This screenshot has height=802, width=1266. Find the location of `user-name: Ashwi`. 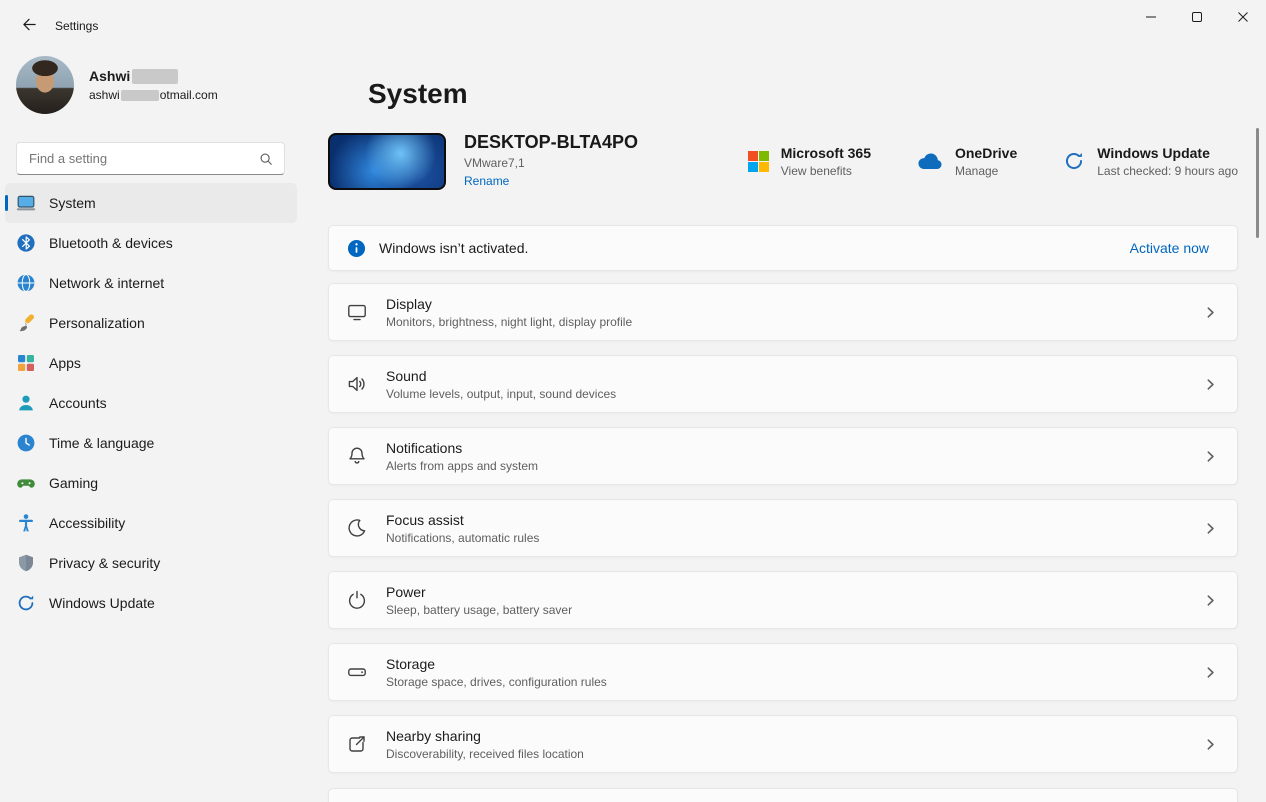

user-name: Ashwi is located at coordinates (110, 76).